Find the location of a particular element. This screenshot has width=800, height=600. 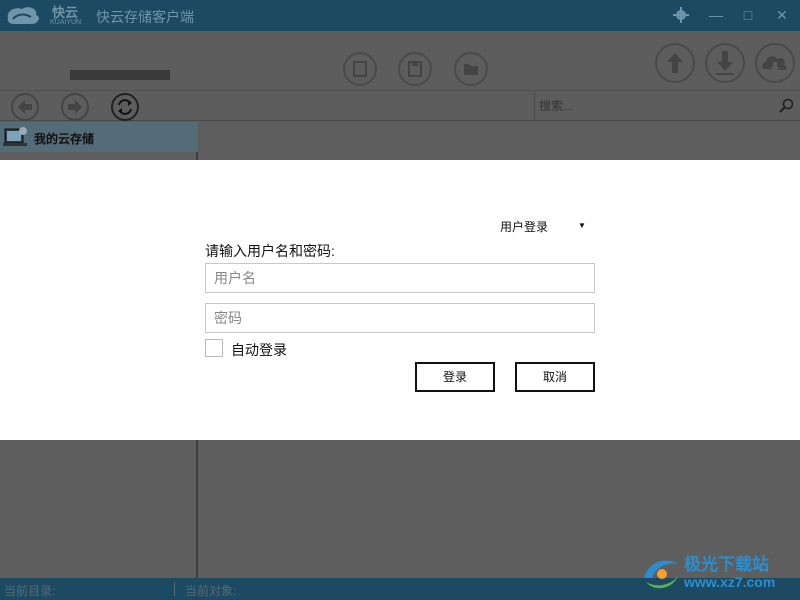

upload-icon is located at coordinates (675, 63).